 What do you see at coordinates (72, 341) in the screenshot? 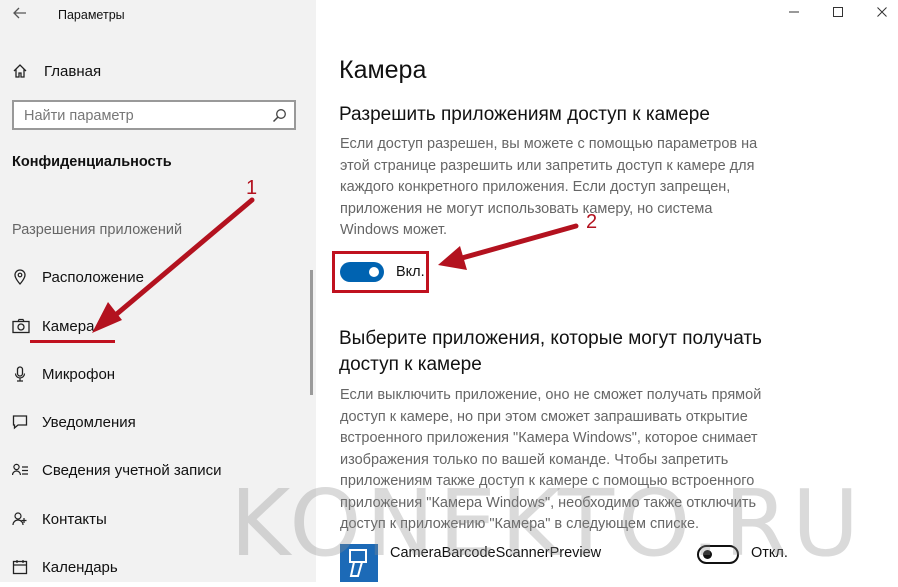
I see `annotation-underline` at bounding box center [72, 341].